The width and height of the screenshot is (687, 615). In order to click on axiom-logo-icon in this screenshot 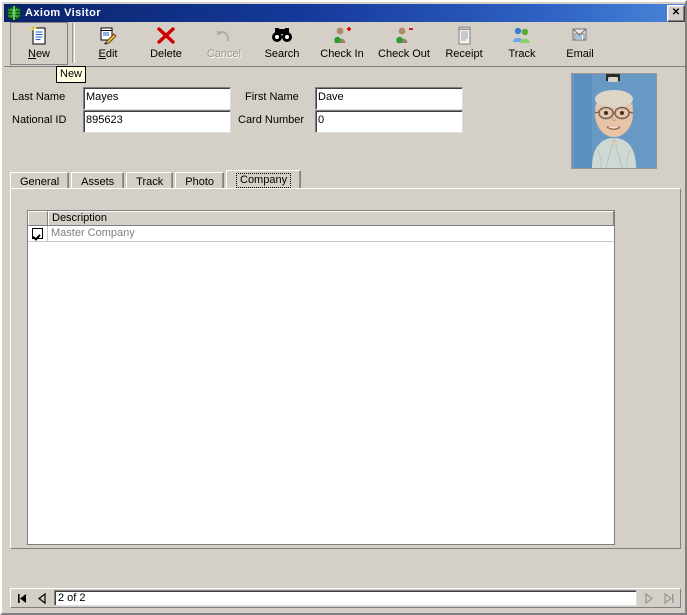, I will do `click(14, 13)`.